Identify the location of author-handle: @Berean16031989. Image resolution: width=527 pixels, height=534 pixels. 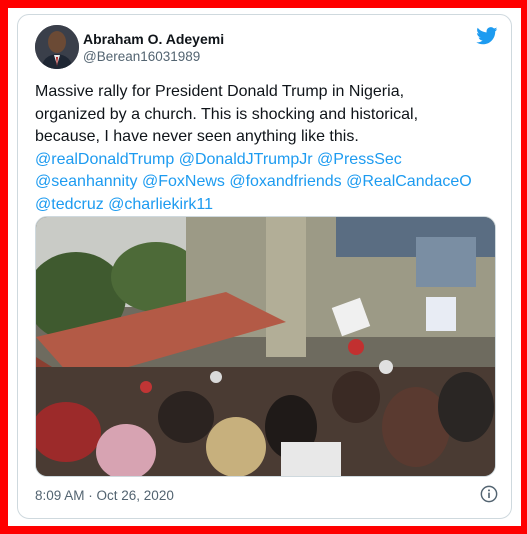
(141, 56).